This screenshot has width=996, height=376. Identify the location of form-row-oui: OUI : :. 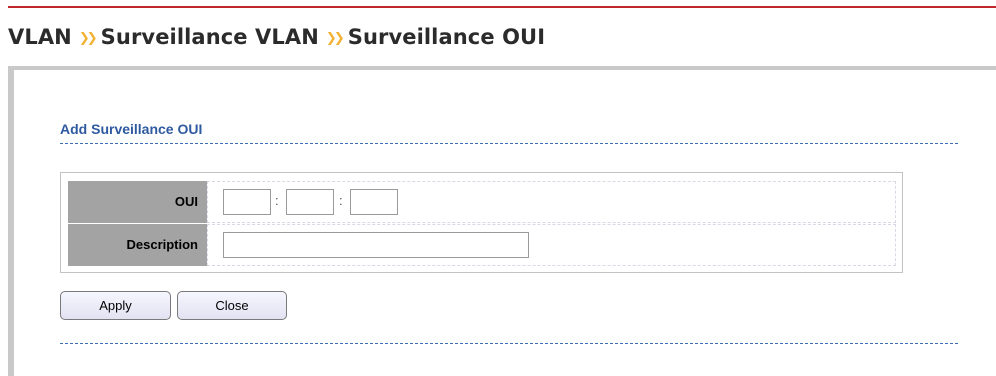
(482, 202).